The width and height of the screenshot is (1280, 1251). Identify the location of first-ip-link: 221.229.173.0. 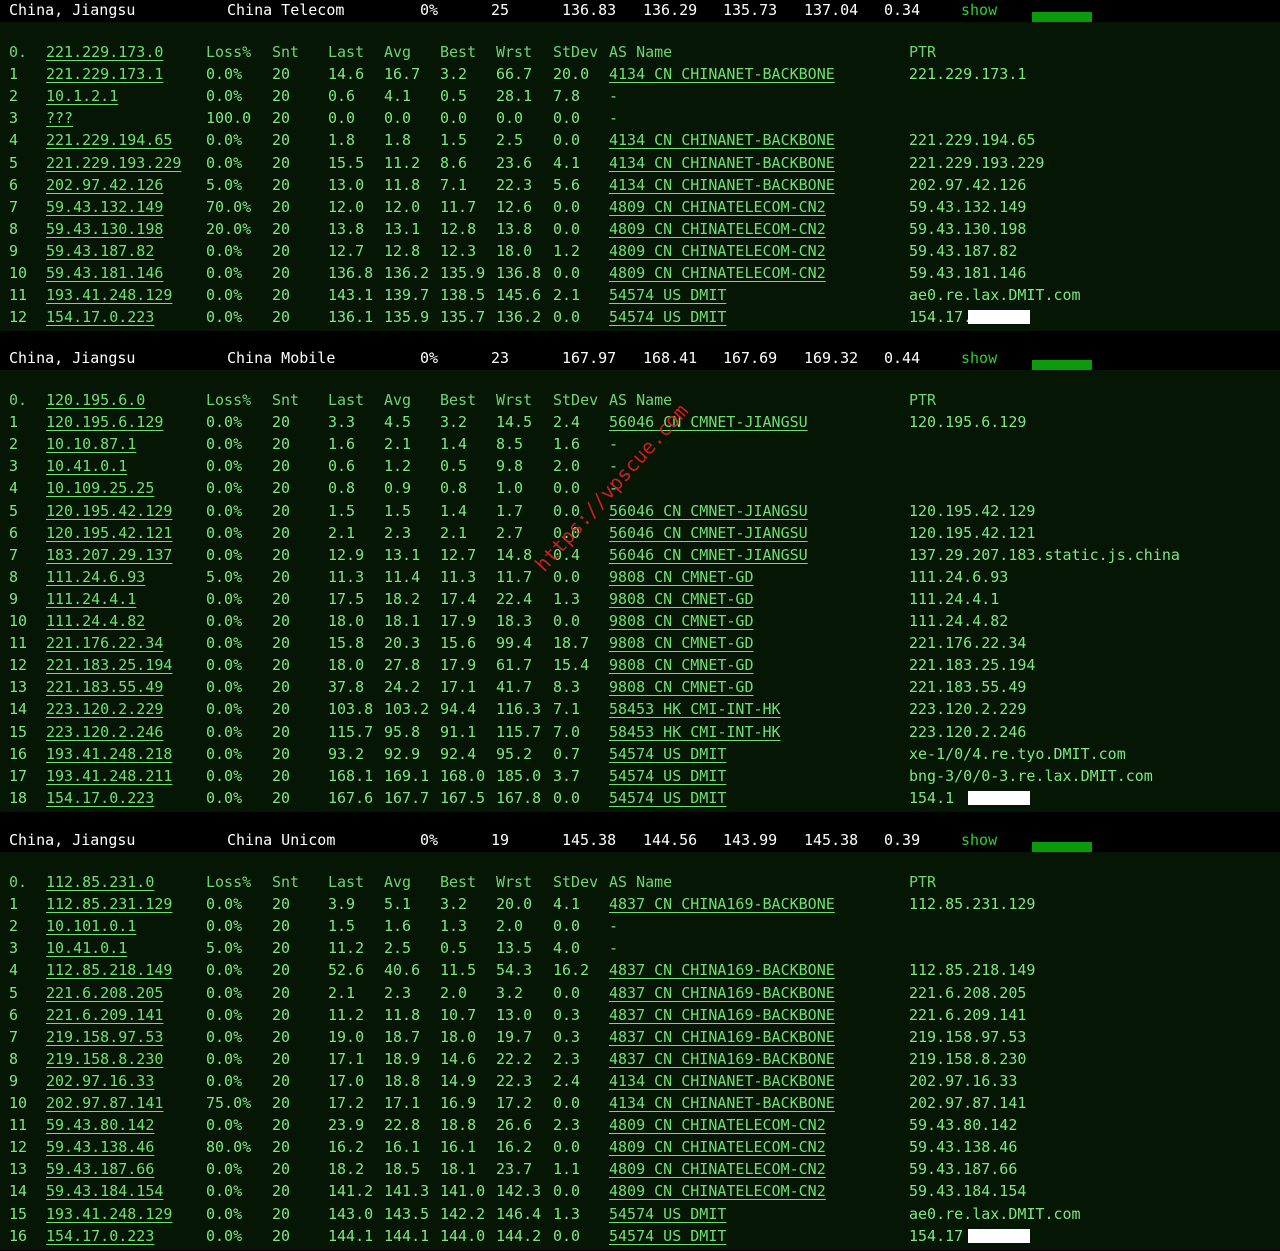
(104, 52).